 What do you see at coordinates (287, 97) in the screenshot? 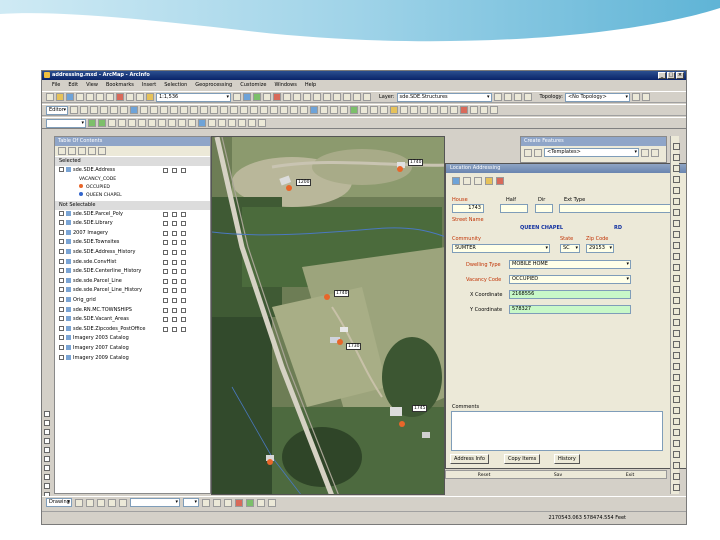
I see `python-icon` at bounding box center [287, 97].